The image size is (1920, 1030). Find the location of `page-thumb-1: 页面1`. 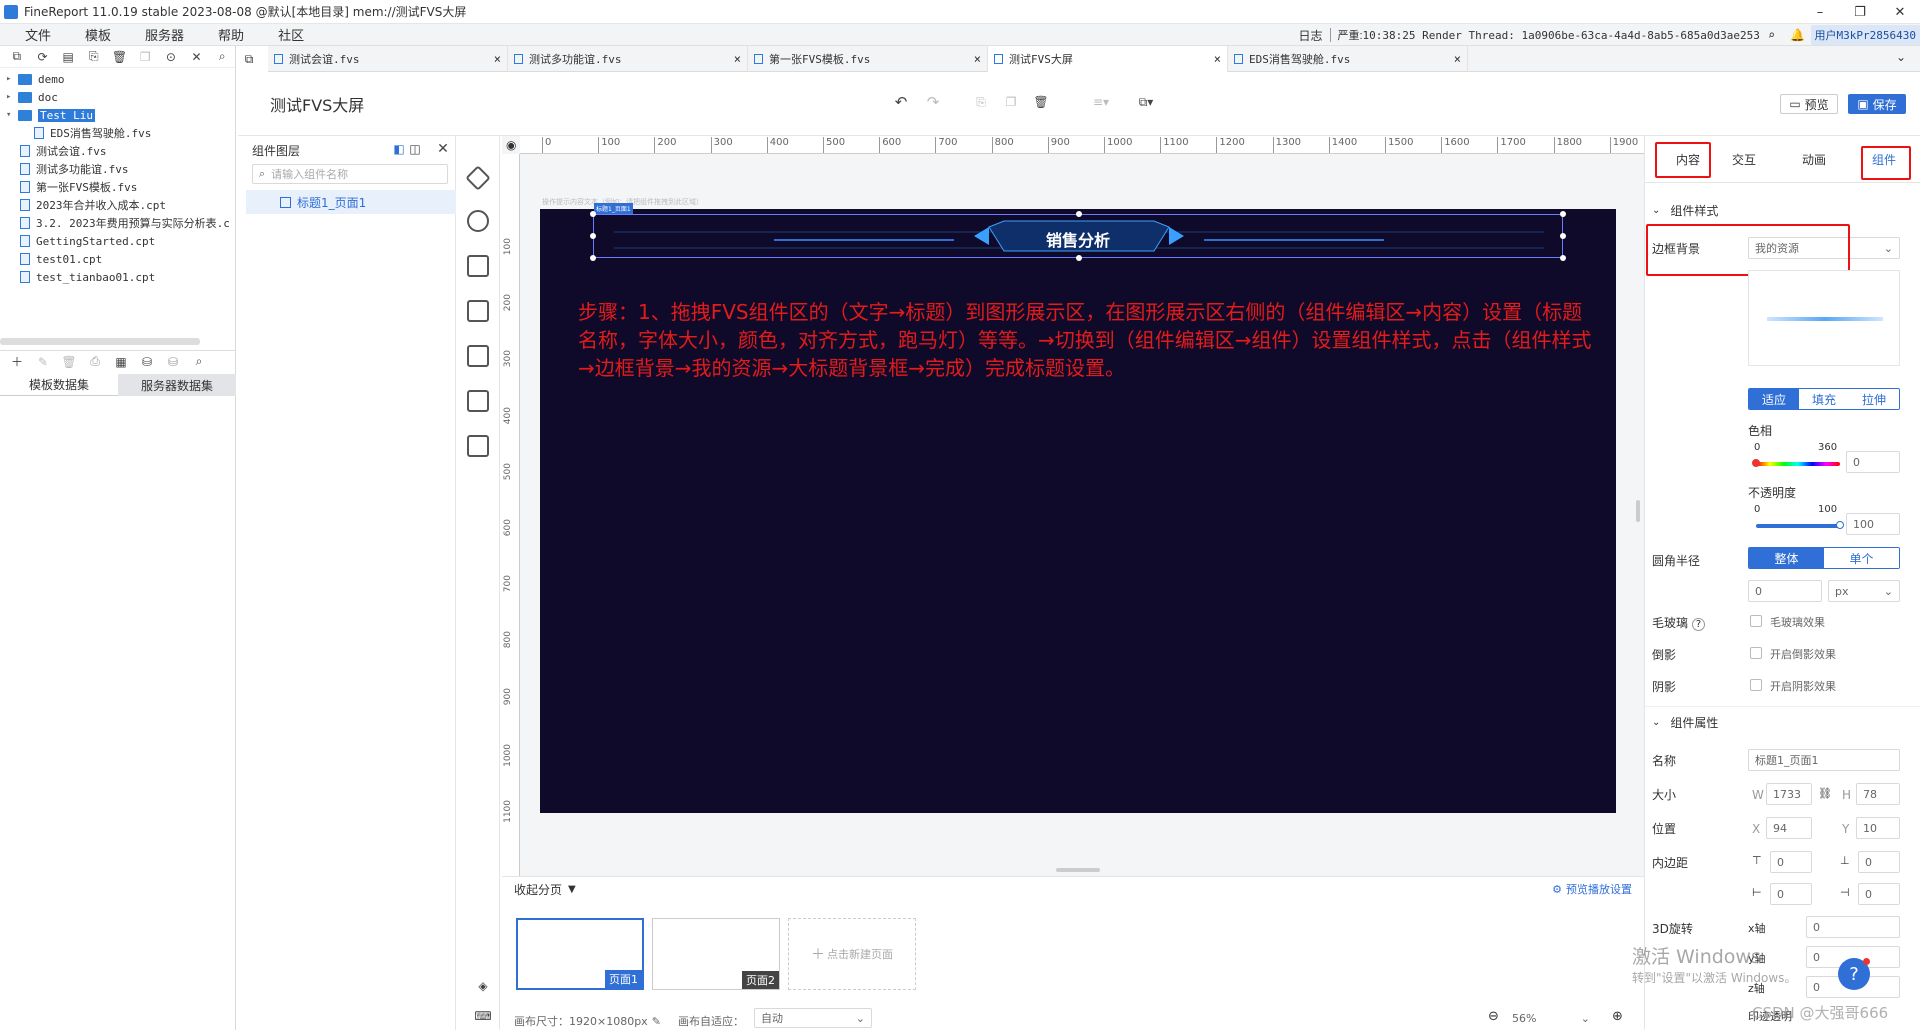

page-thumb-1: 页面1 is located at coordinates (580, 954).